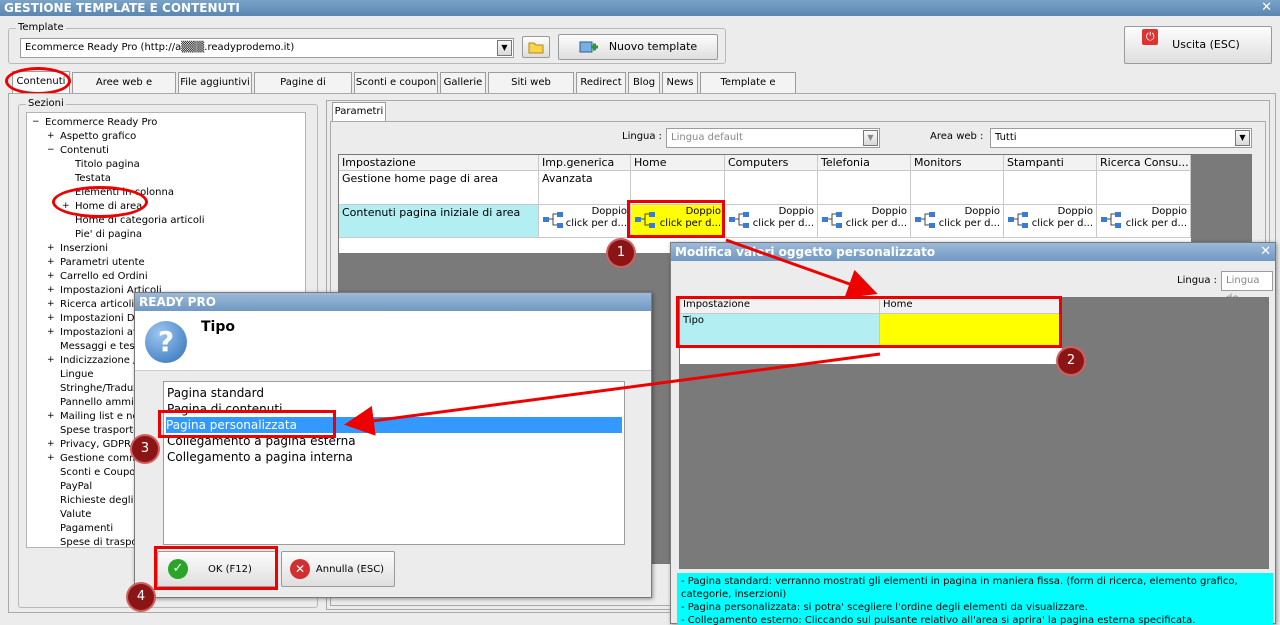 The image size is (1280, 625). I want to click on step-badge-2: 2, so click(1071, 361).